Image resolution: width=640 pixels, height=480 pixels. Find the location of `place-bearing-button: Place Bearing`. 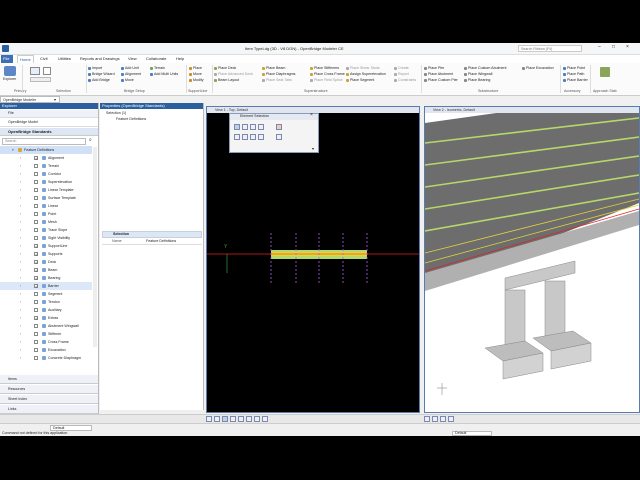

place-bearing-button: Place Bearing is located at coordinates (477, 80).